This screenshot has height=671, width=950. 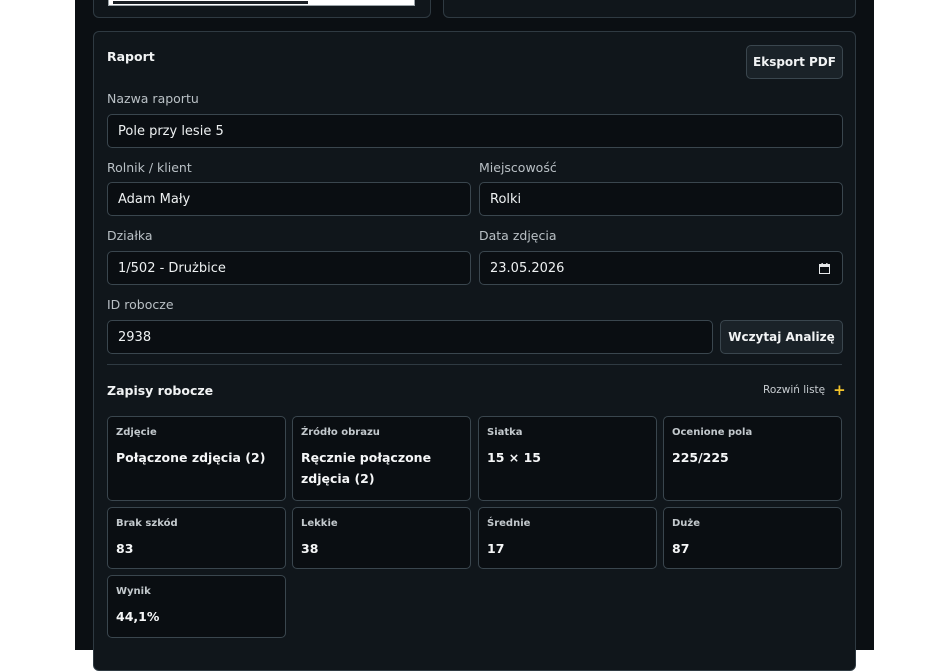 I want to click on stat-label: Lekkie, so click(x=319, y=523).